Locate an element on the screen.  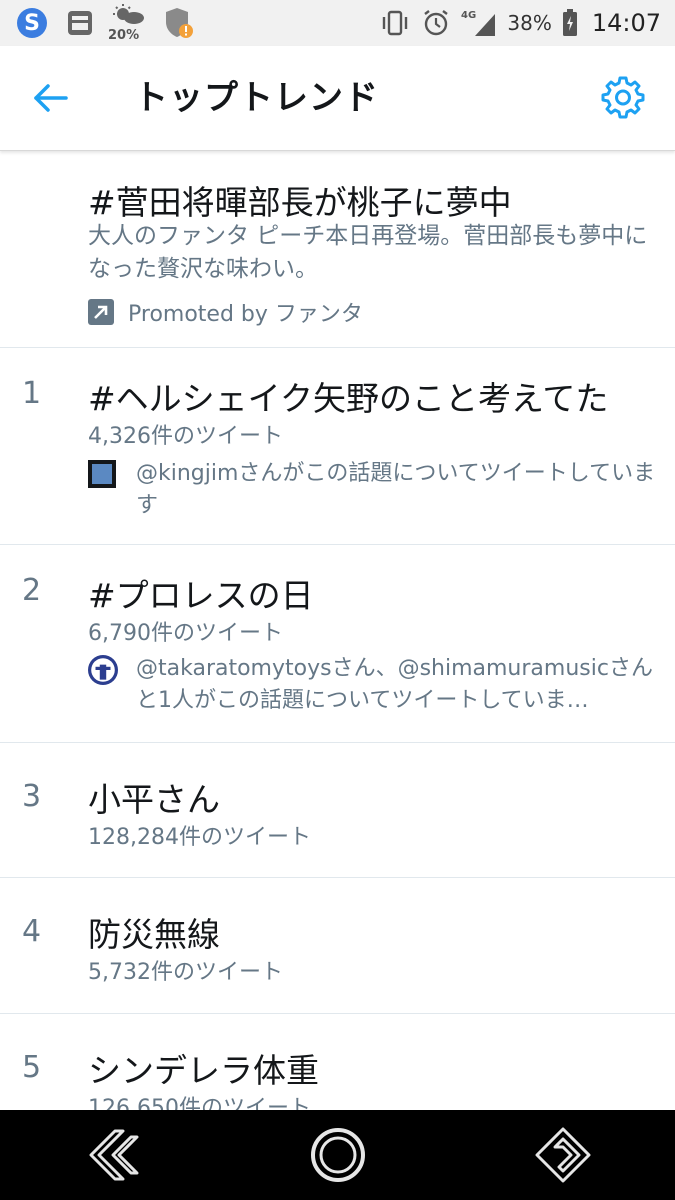
status-bar: S 20% 4G 38% 14:07 is located at coordinates (337, 23).